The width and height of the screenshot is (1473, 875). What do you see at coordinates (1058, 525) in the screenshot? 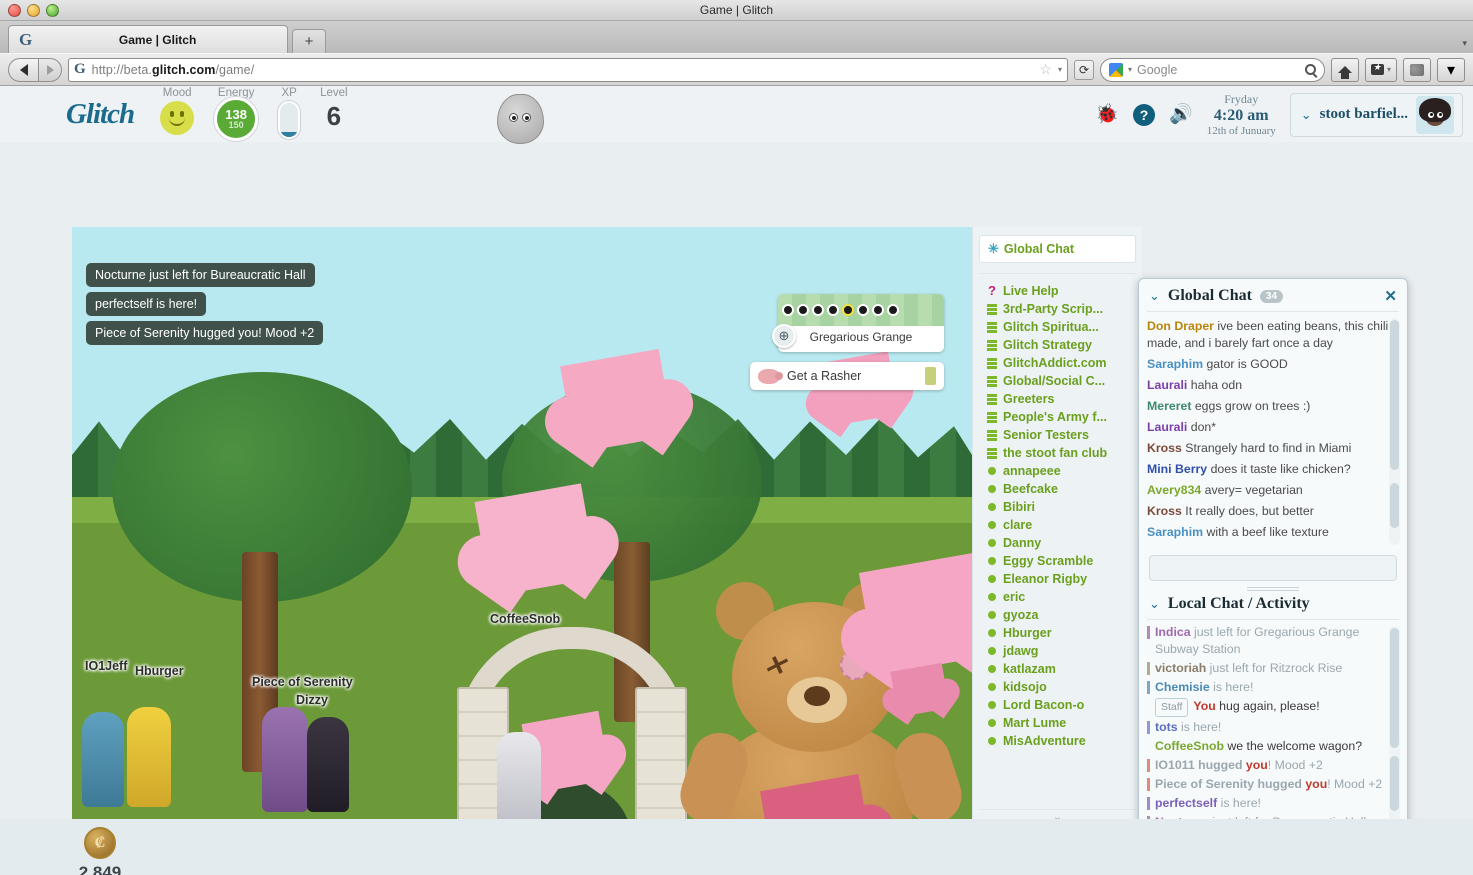
I see `friend-list-item: clare` at bounding box center [1058, 525].